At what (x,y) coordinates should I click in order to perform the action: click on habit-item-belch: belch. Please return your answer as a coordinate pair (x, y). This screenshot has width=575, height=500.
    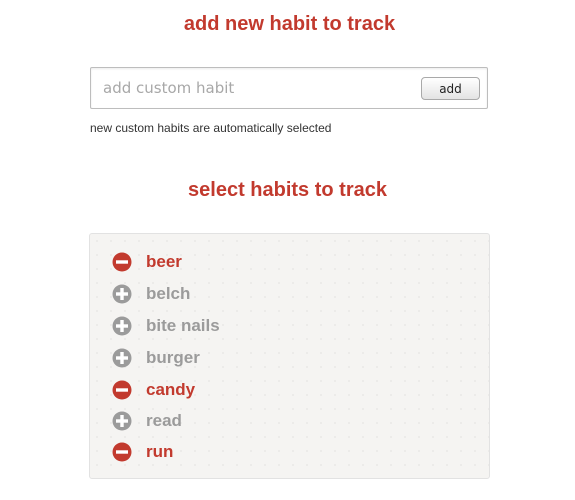
    Looking at the image, I should click on (151, 294).